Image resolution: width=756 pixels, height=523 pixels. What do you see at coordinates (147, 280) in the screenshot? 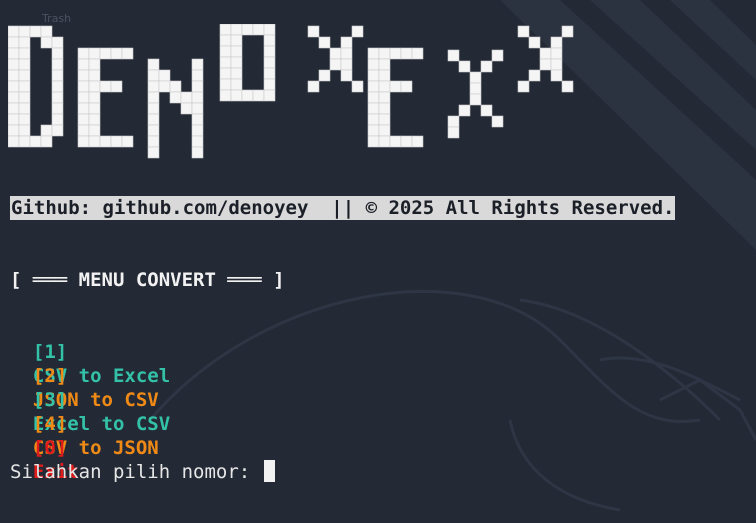
I see `menu-title: [ ═══ MENU CONVERT ═══ ]` at bounding box center [147, 280].